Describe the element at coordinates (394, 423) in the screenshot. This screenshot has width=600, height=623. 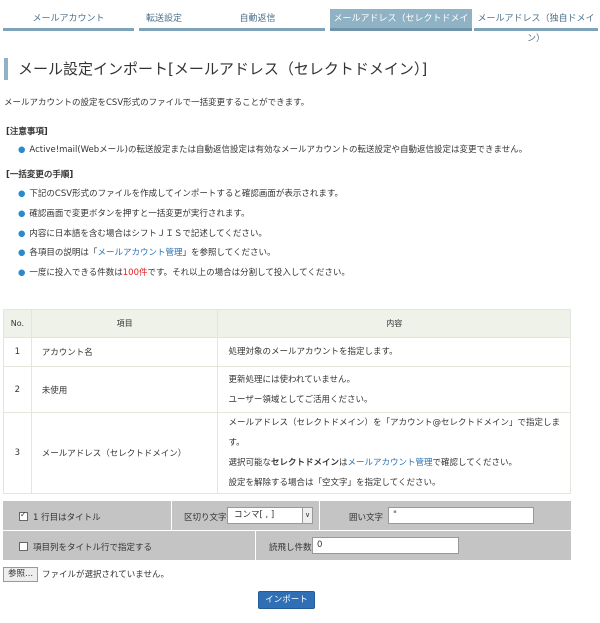
I see `content-line: メールアドレス（セレクトドメイン）を「アカウント@セレクトドメイン」で指定しま` at that location.